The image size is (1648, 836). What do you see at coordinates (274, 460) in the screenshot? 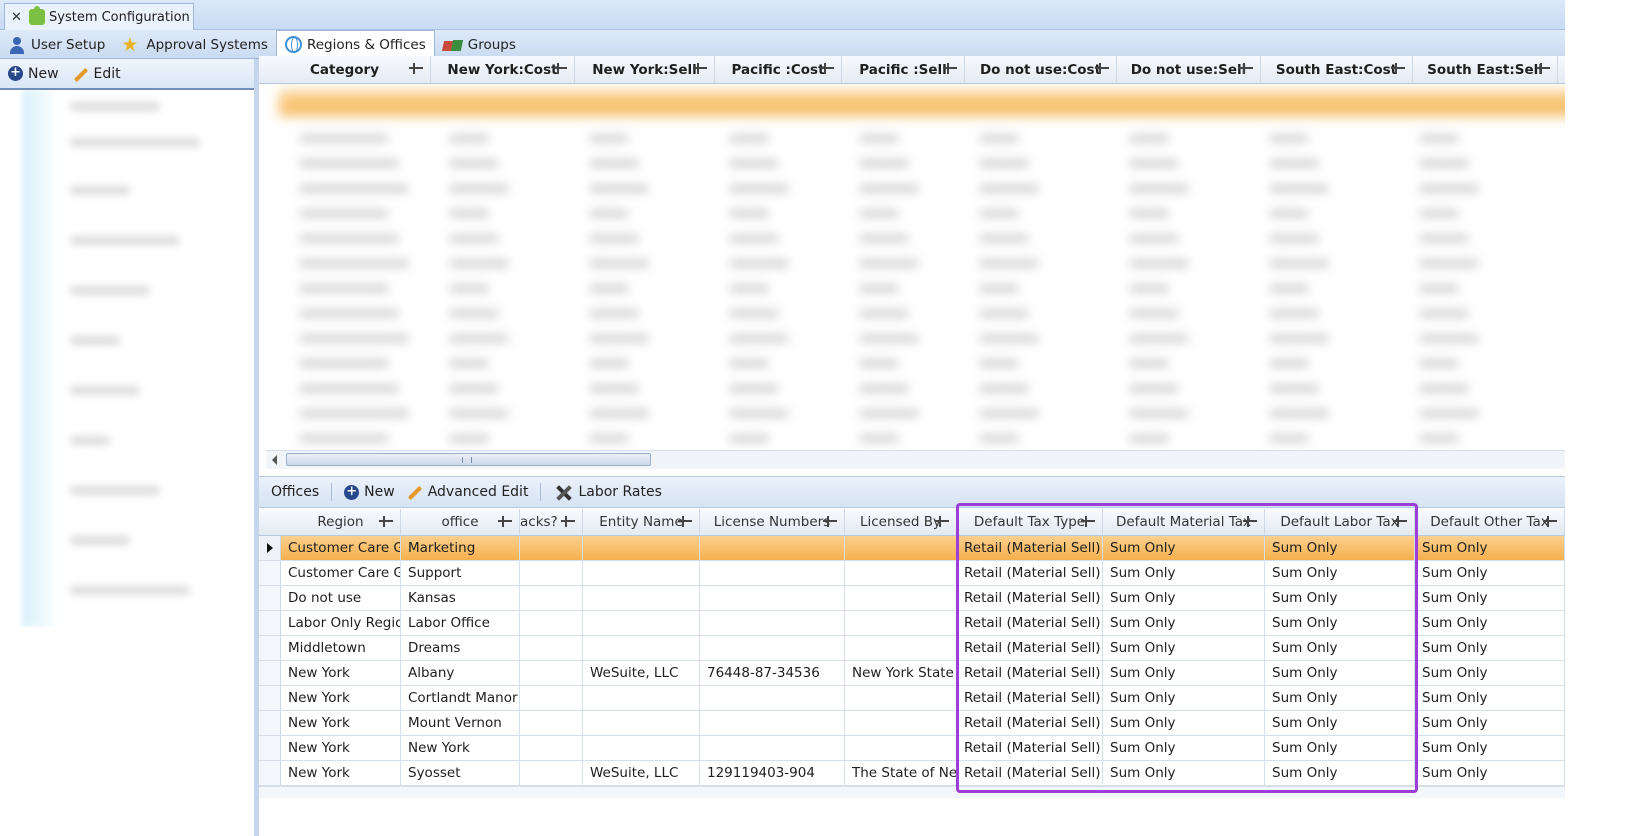
I see `scroll-left-icon` at bounding box center [274, 460].